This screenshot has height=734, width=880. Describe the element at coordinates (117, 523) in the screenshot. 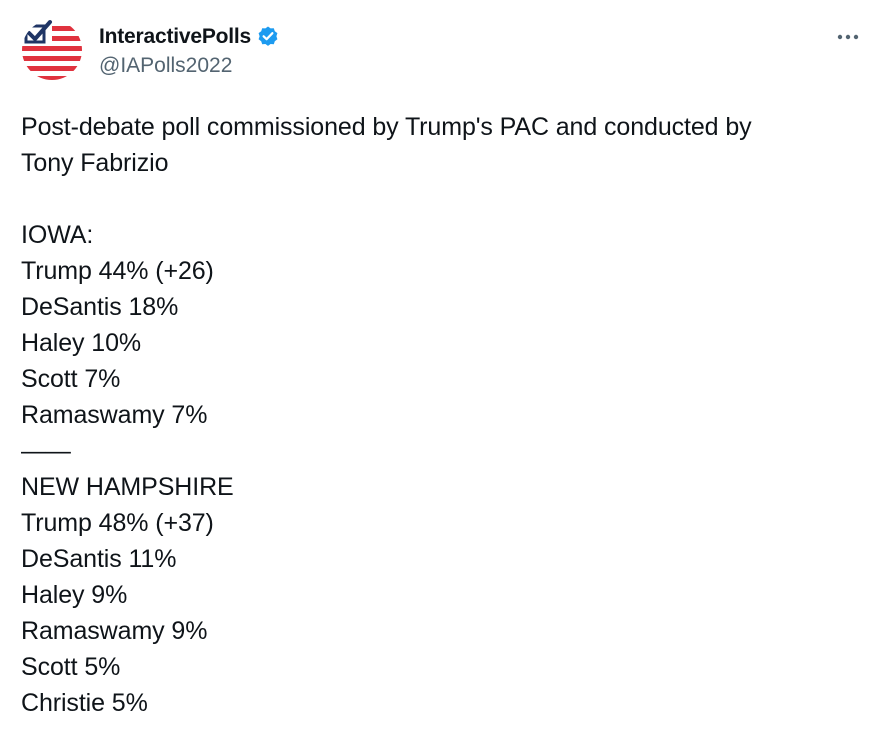

I see `new-hampshire-result: Trump 48% (+37)` at that location.